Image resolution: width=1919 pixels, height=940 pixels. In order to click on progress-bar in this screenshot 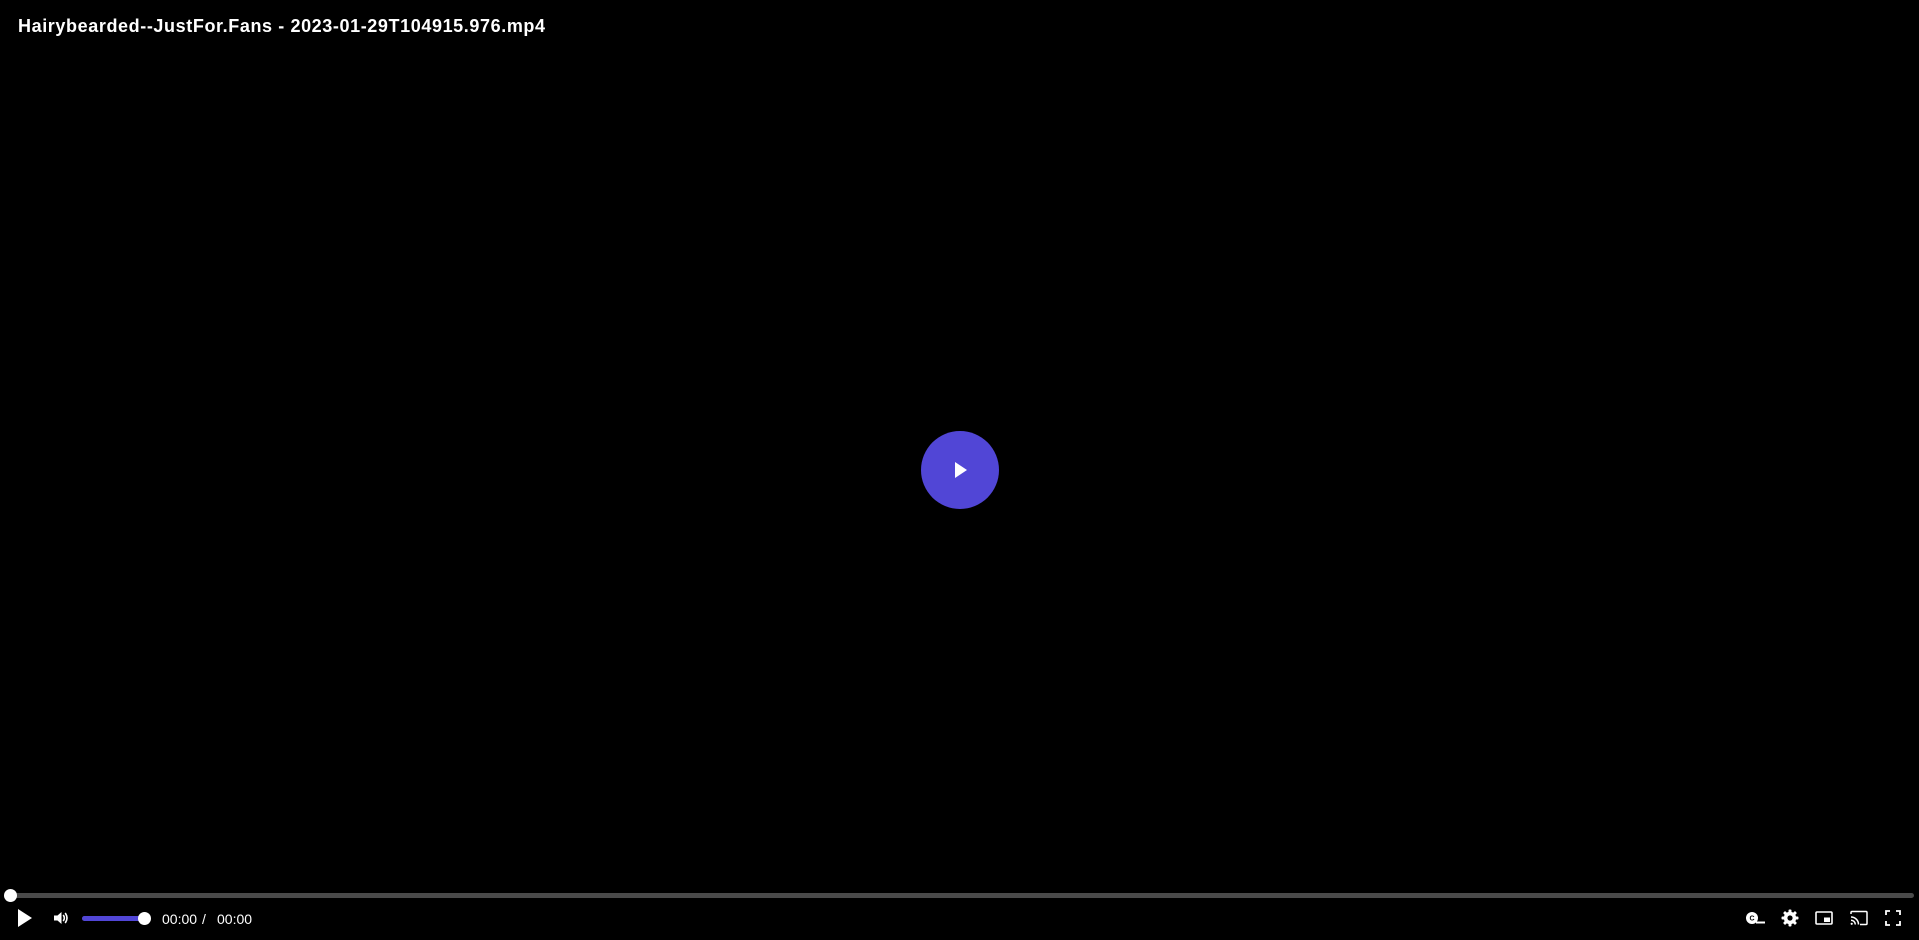, I will do `click(959, 895)`.